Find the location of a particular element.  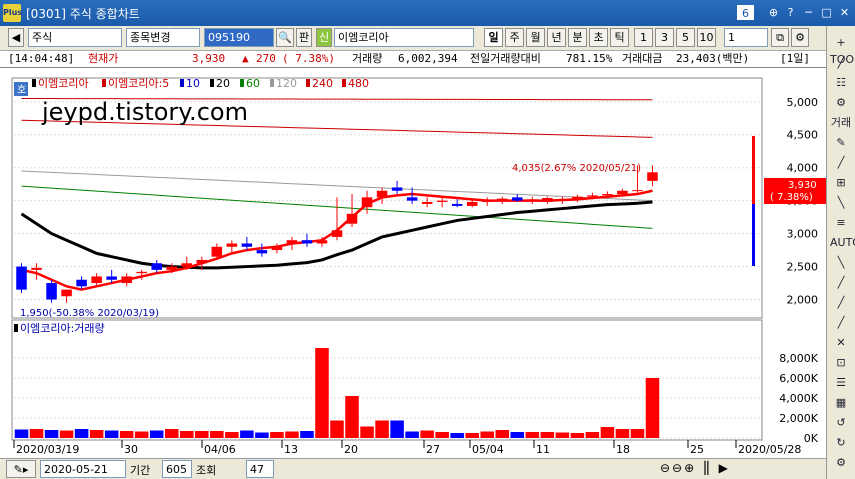

interval-button-5: 5 is located at coordinates (685, 37).